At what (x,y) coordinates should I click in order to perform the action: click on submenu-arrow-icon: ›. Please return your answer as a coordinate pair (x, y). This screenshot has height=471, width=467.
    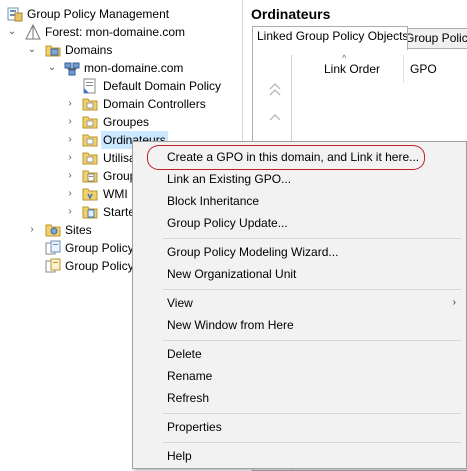
    Looking at the image, I should click on (454, 302).